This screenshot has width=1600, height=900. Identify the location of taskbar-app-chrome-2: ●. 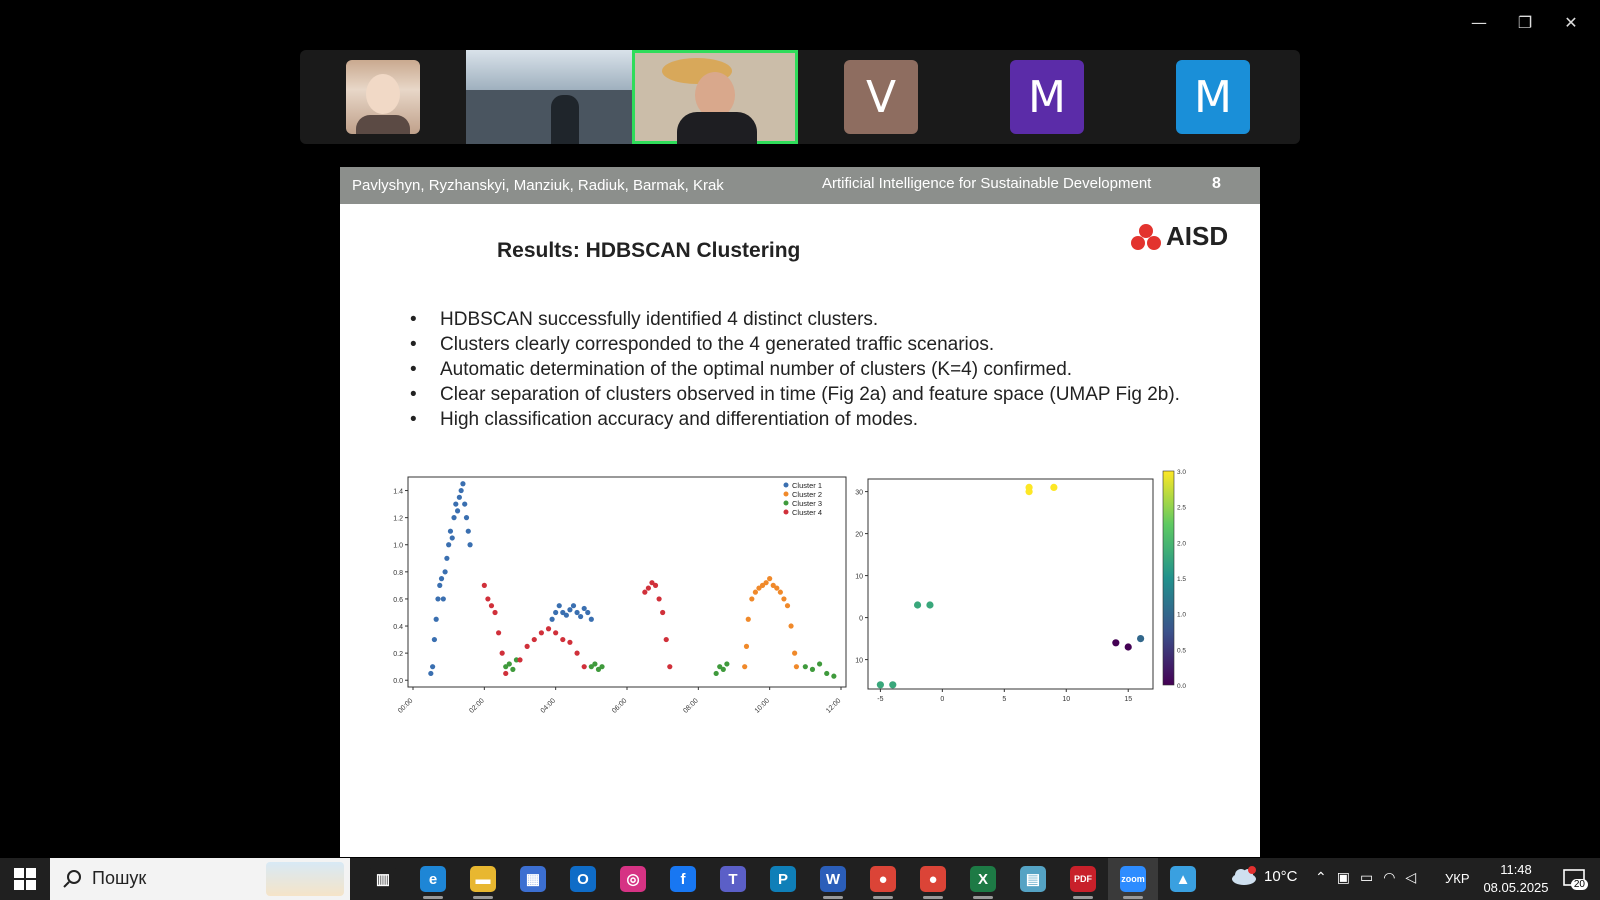
(933, 879).